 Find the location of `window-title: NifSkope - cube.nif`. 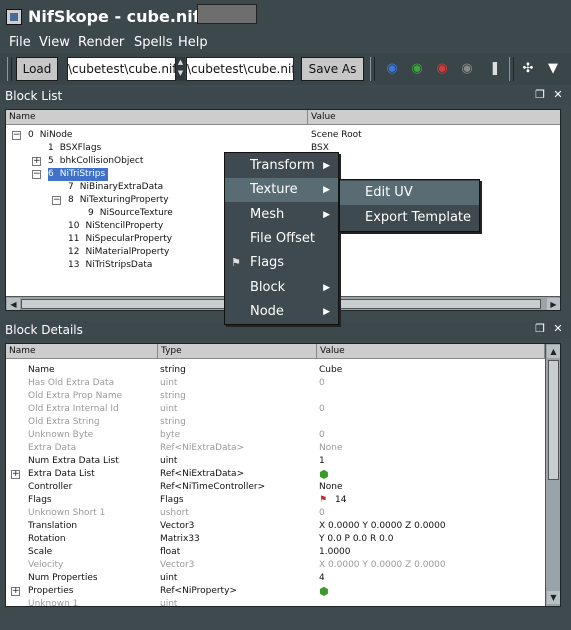

window-title: NifSkope - cube.nif is located at coordinates (114, 16).